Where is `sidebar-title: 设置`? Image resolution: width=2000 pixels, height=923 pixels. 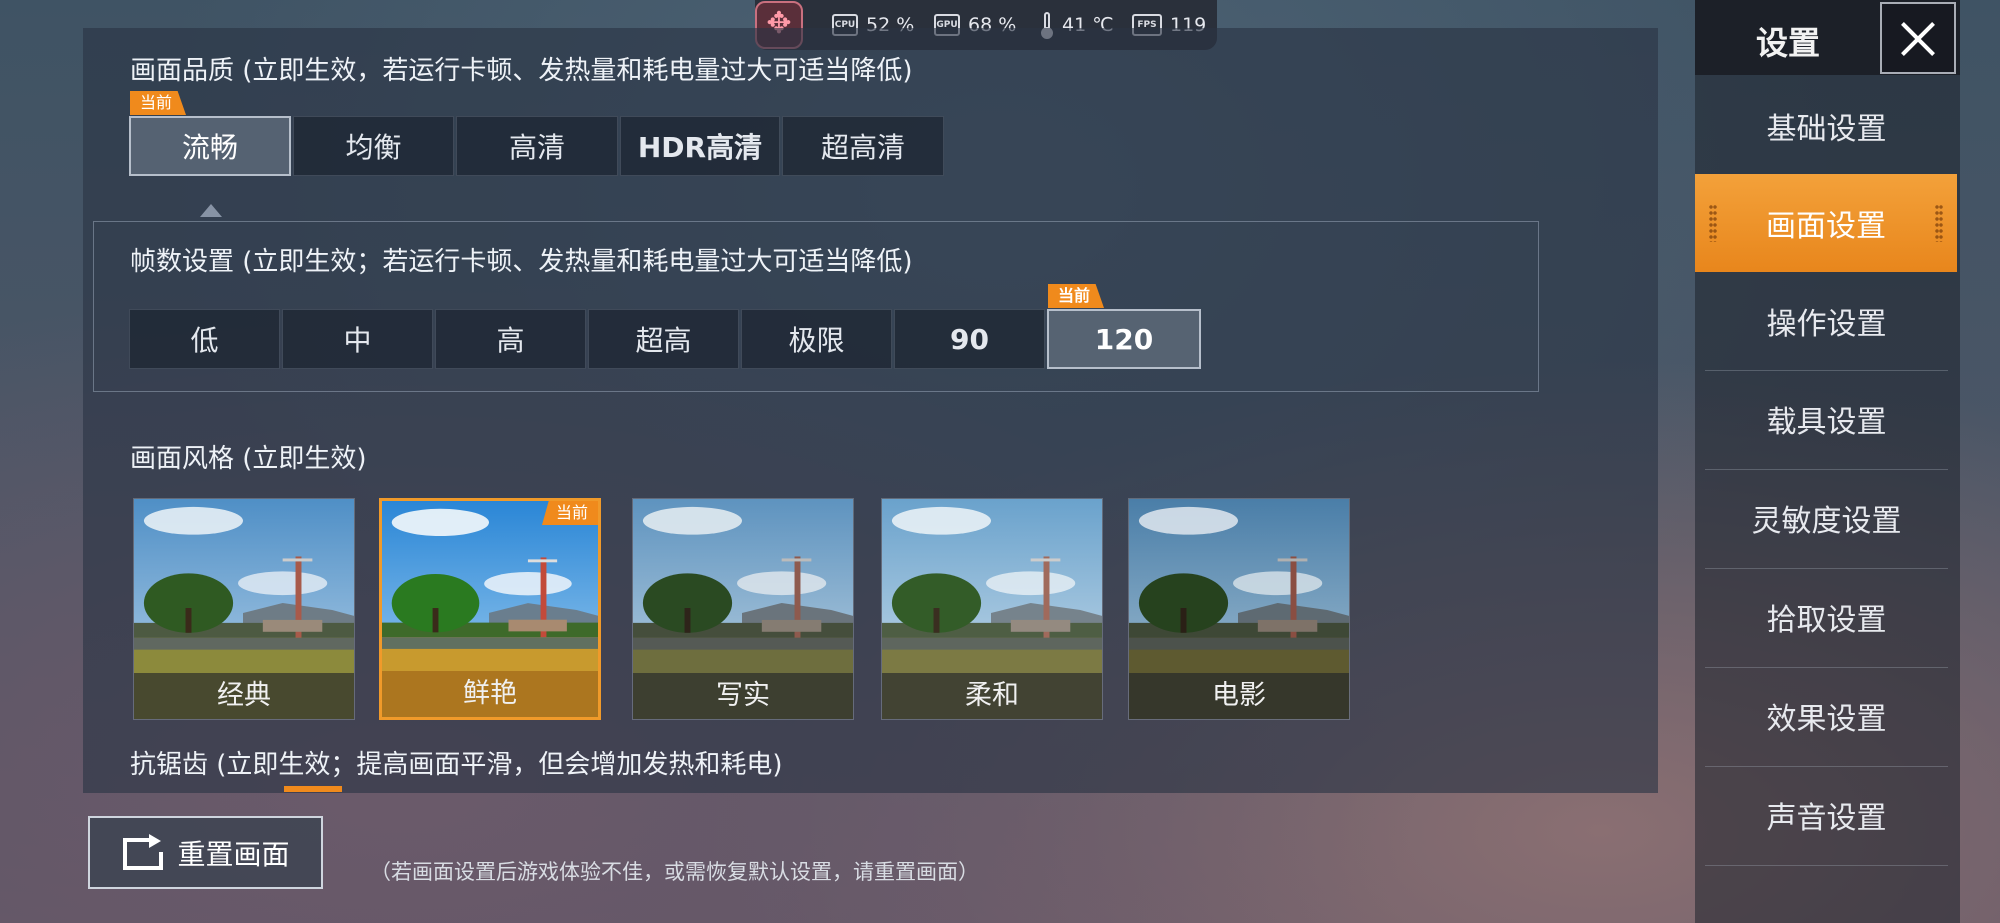
sidebar-title: 设置 is located at coordinates (1788, 43).